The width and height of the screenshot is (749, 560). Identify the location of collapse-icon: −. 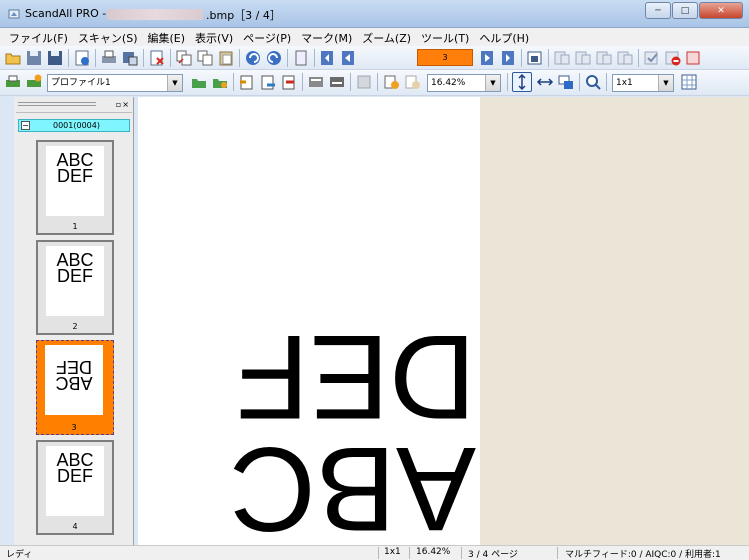
(25, 125).